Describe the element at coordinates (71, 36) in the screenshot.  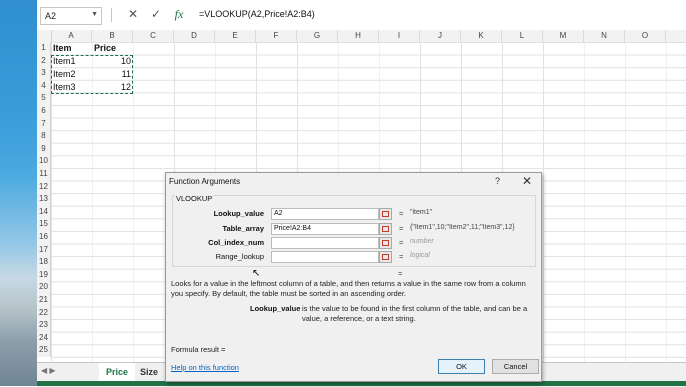
I see `column-header-a: A` at that location.